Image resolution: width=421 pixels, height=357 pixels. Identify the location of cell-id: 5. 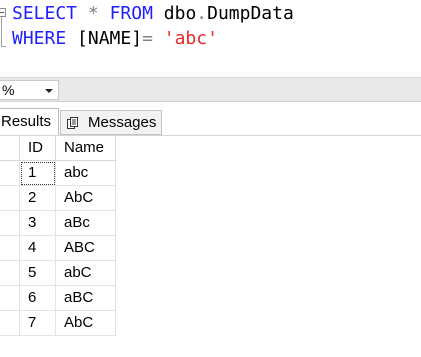
(38, 273).